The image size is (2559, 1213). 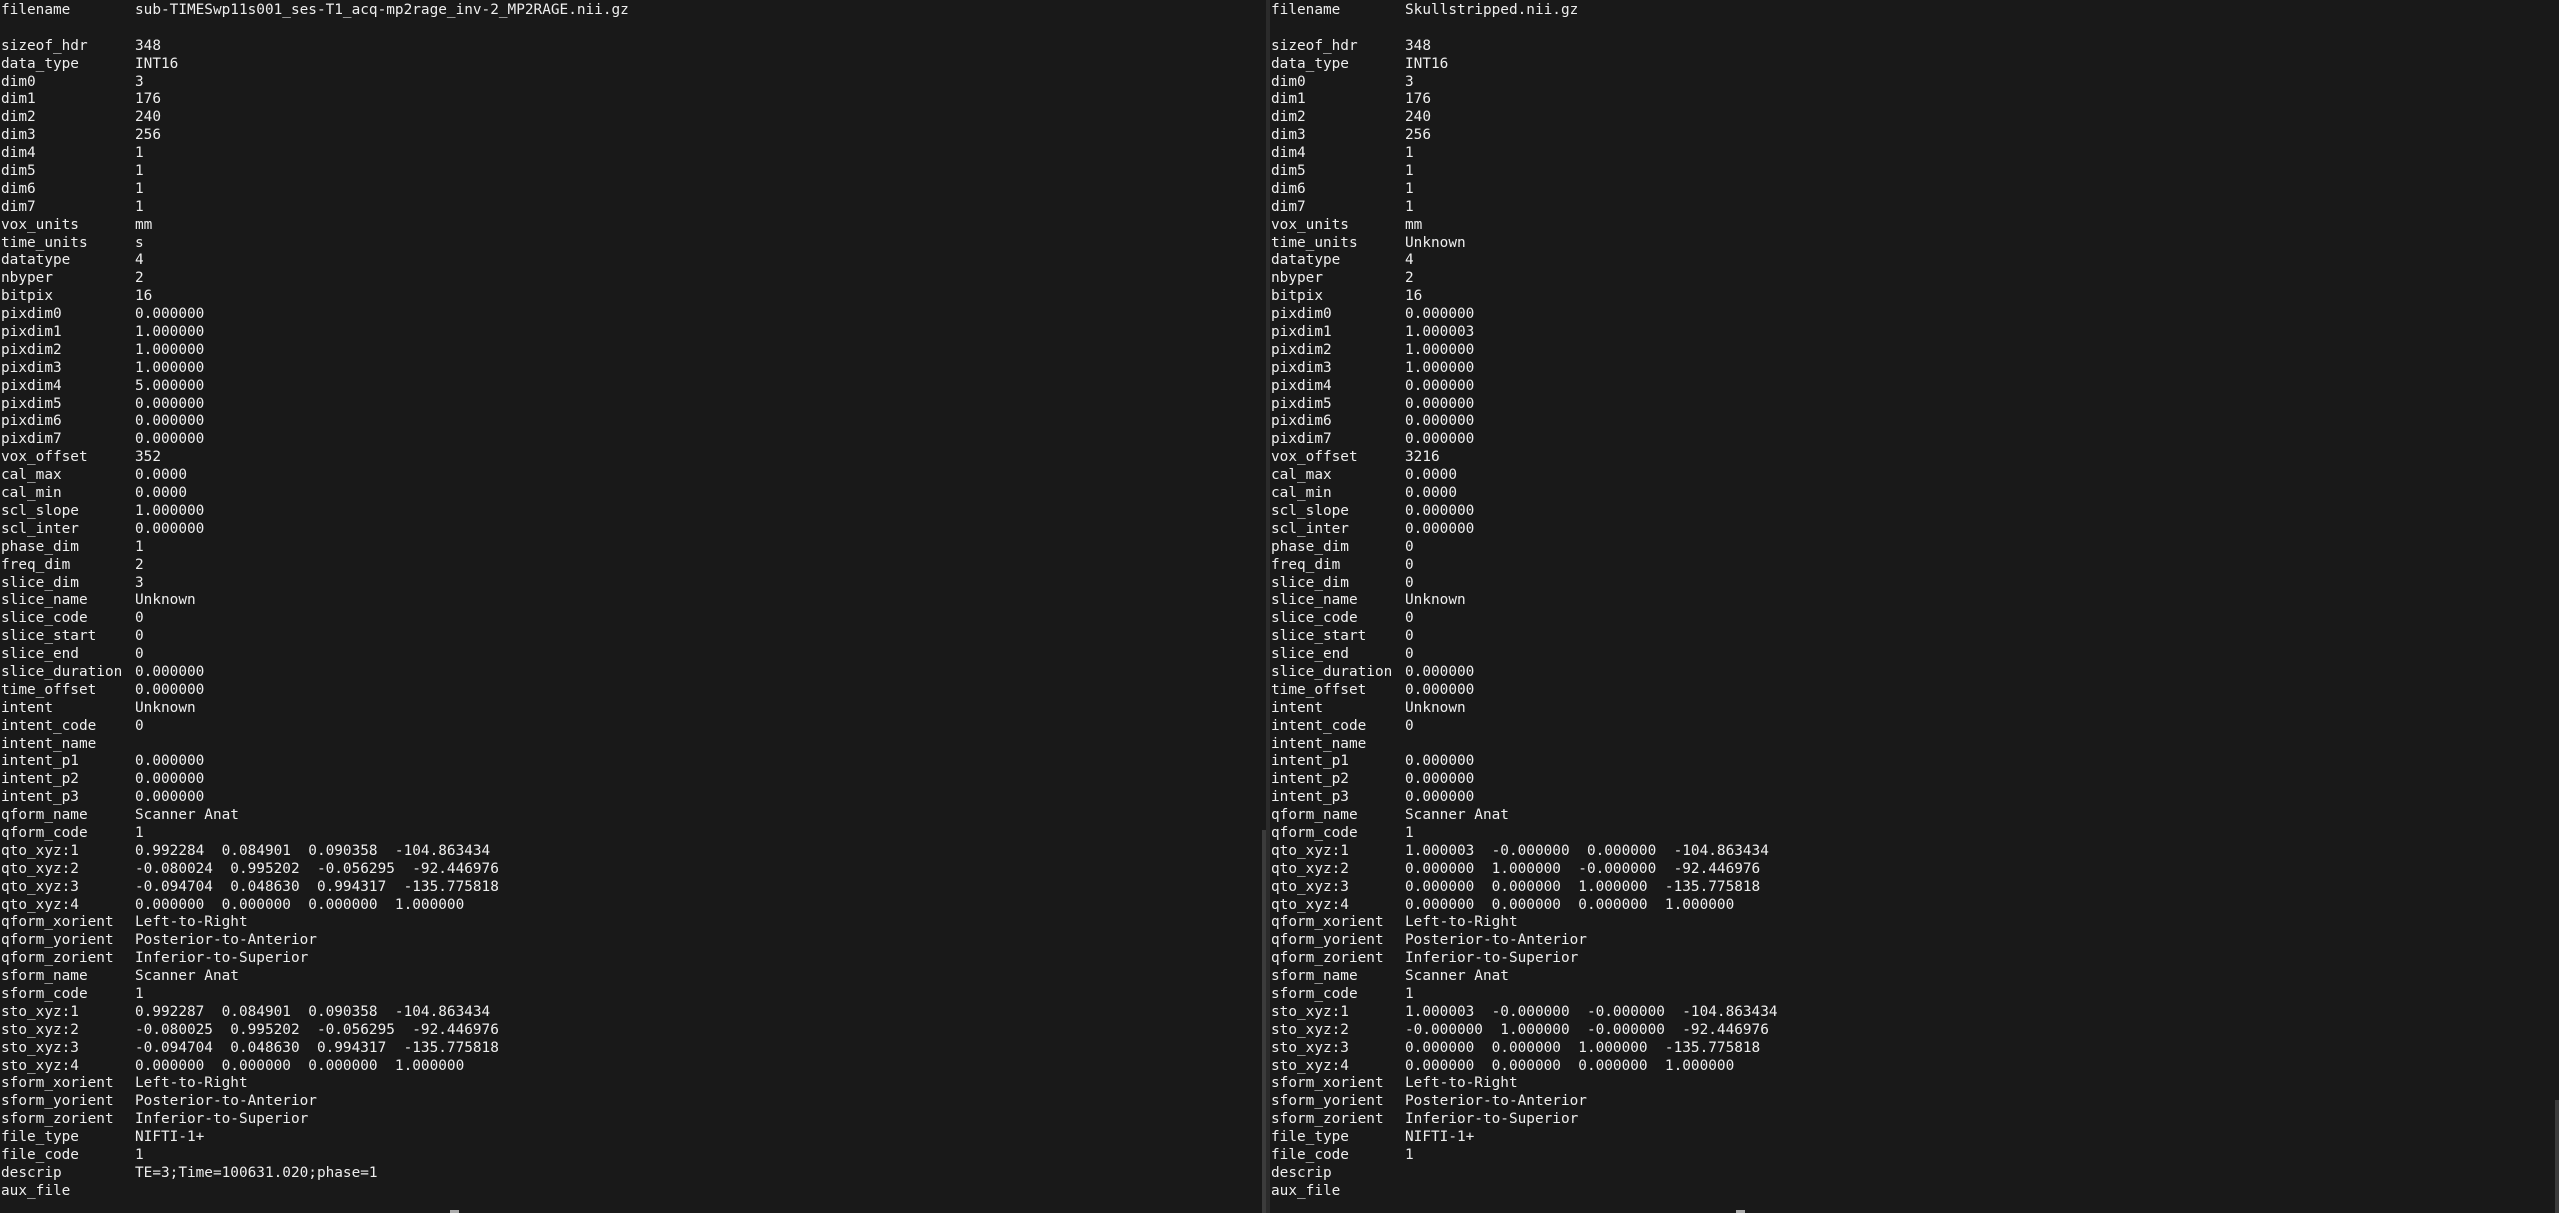 I want to click on field-key: time_offset, so click(x=49, y=689).